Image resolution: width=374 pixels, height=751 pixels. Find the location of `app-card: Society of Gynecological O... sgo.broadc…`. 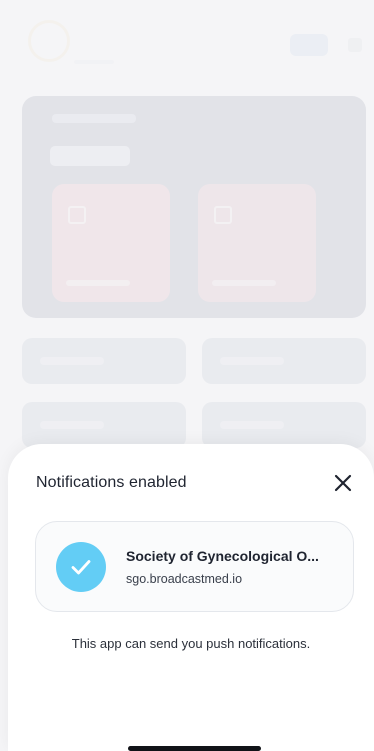

app-card: Society of Gynecological O... sgo.broadc… is located at coordinates (194, 566).